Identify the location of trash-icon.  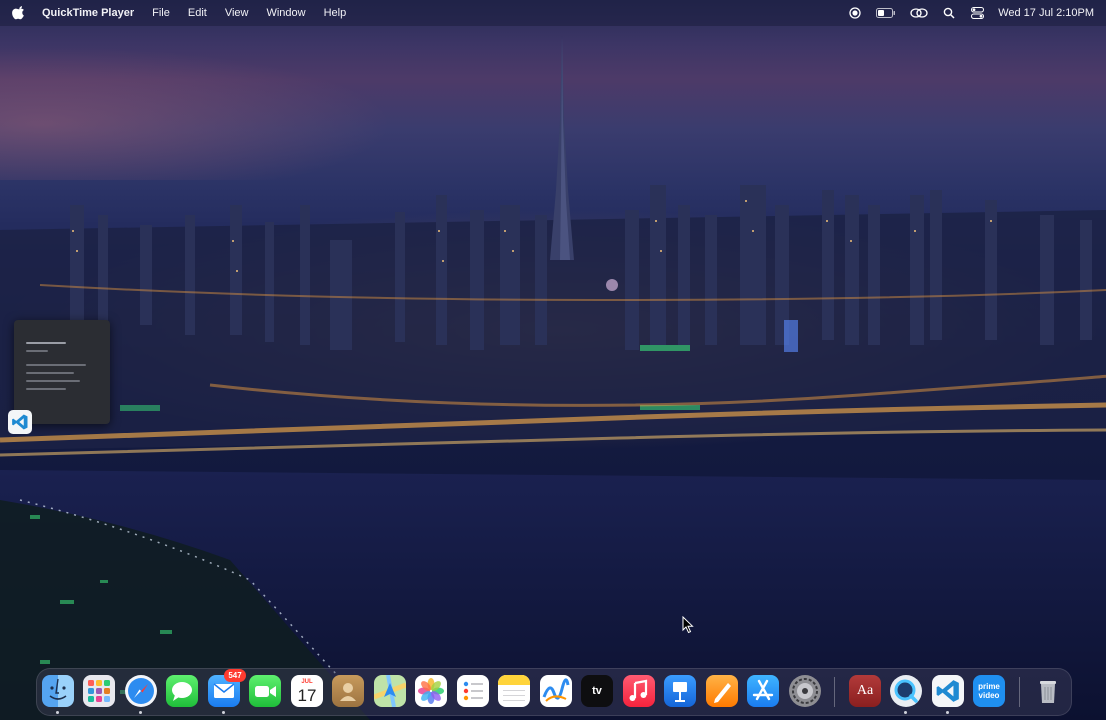
(1048, 691).